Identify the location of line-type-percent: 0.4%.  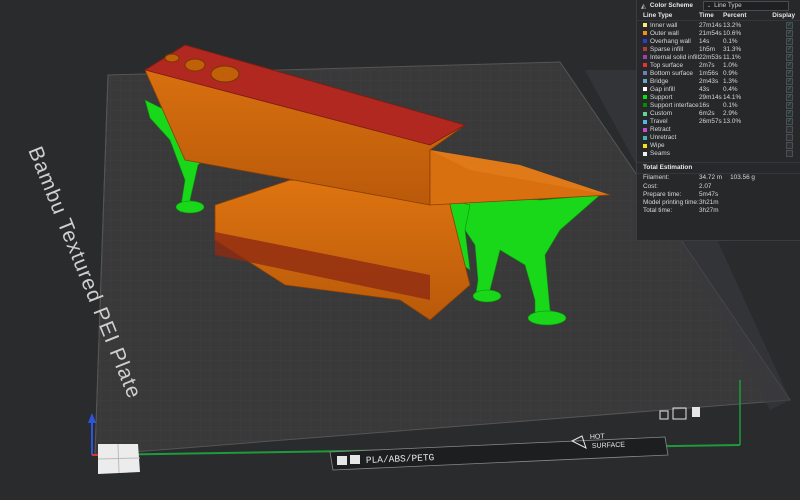
(730, 89).